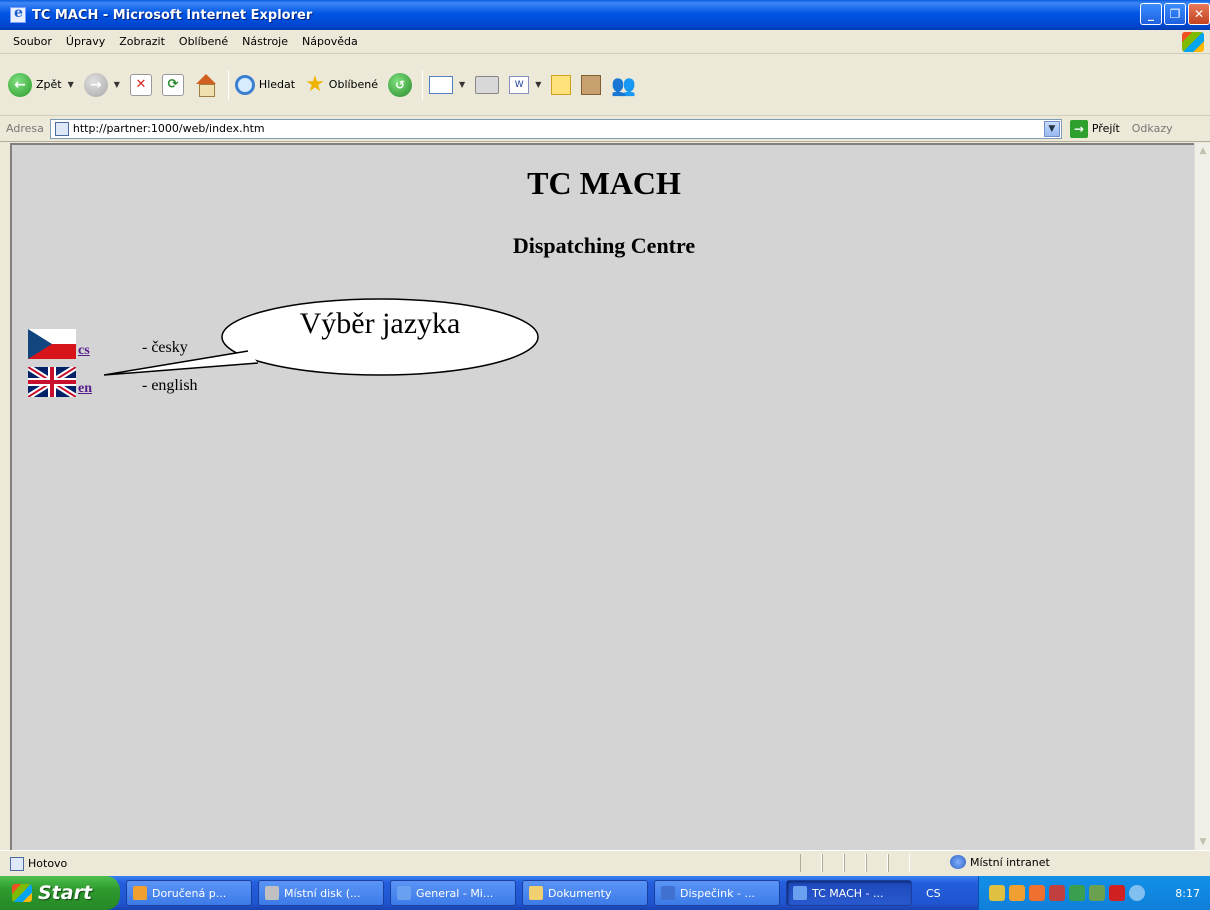 The image size is (1210, 910). I want to click on history-icon: ↺, so click(400, 84).